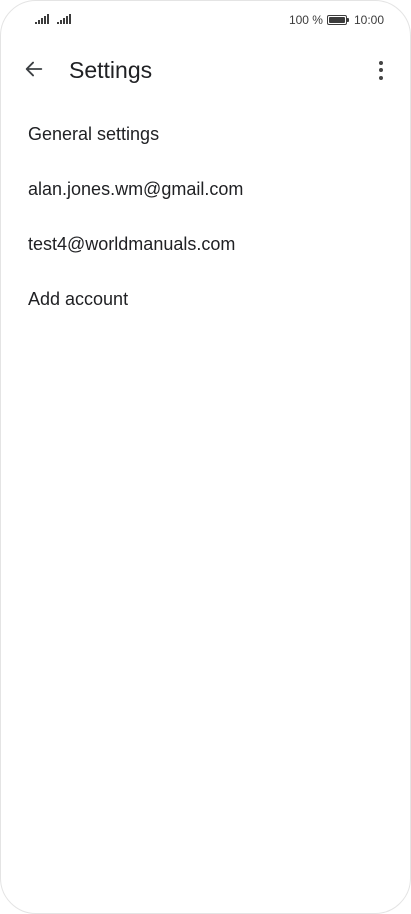 The image size is (411, 914). I want to click on back-button, so click(34, 69).